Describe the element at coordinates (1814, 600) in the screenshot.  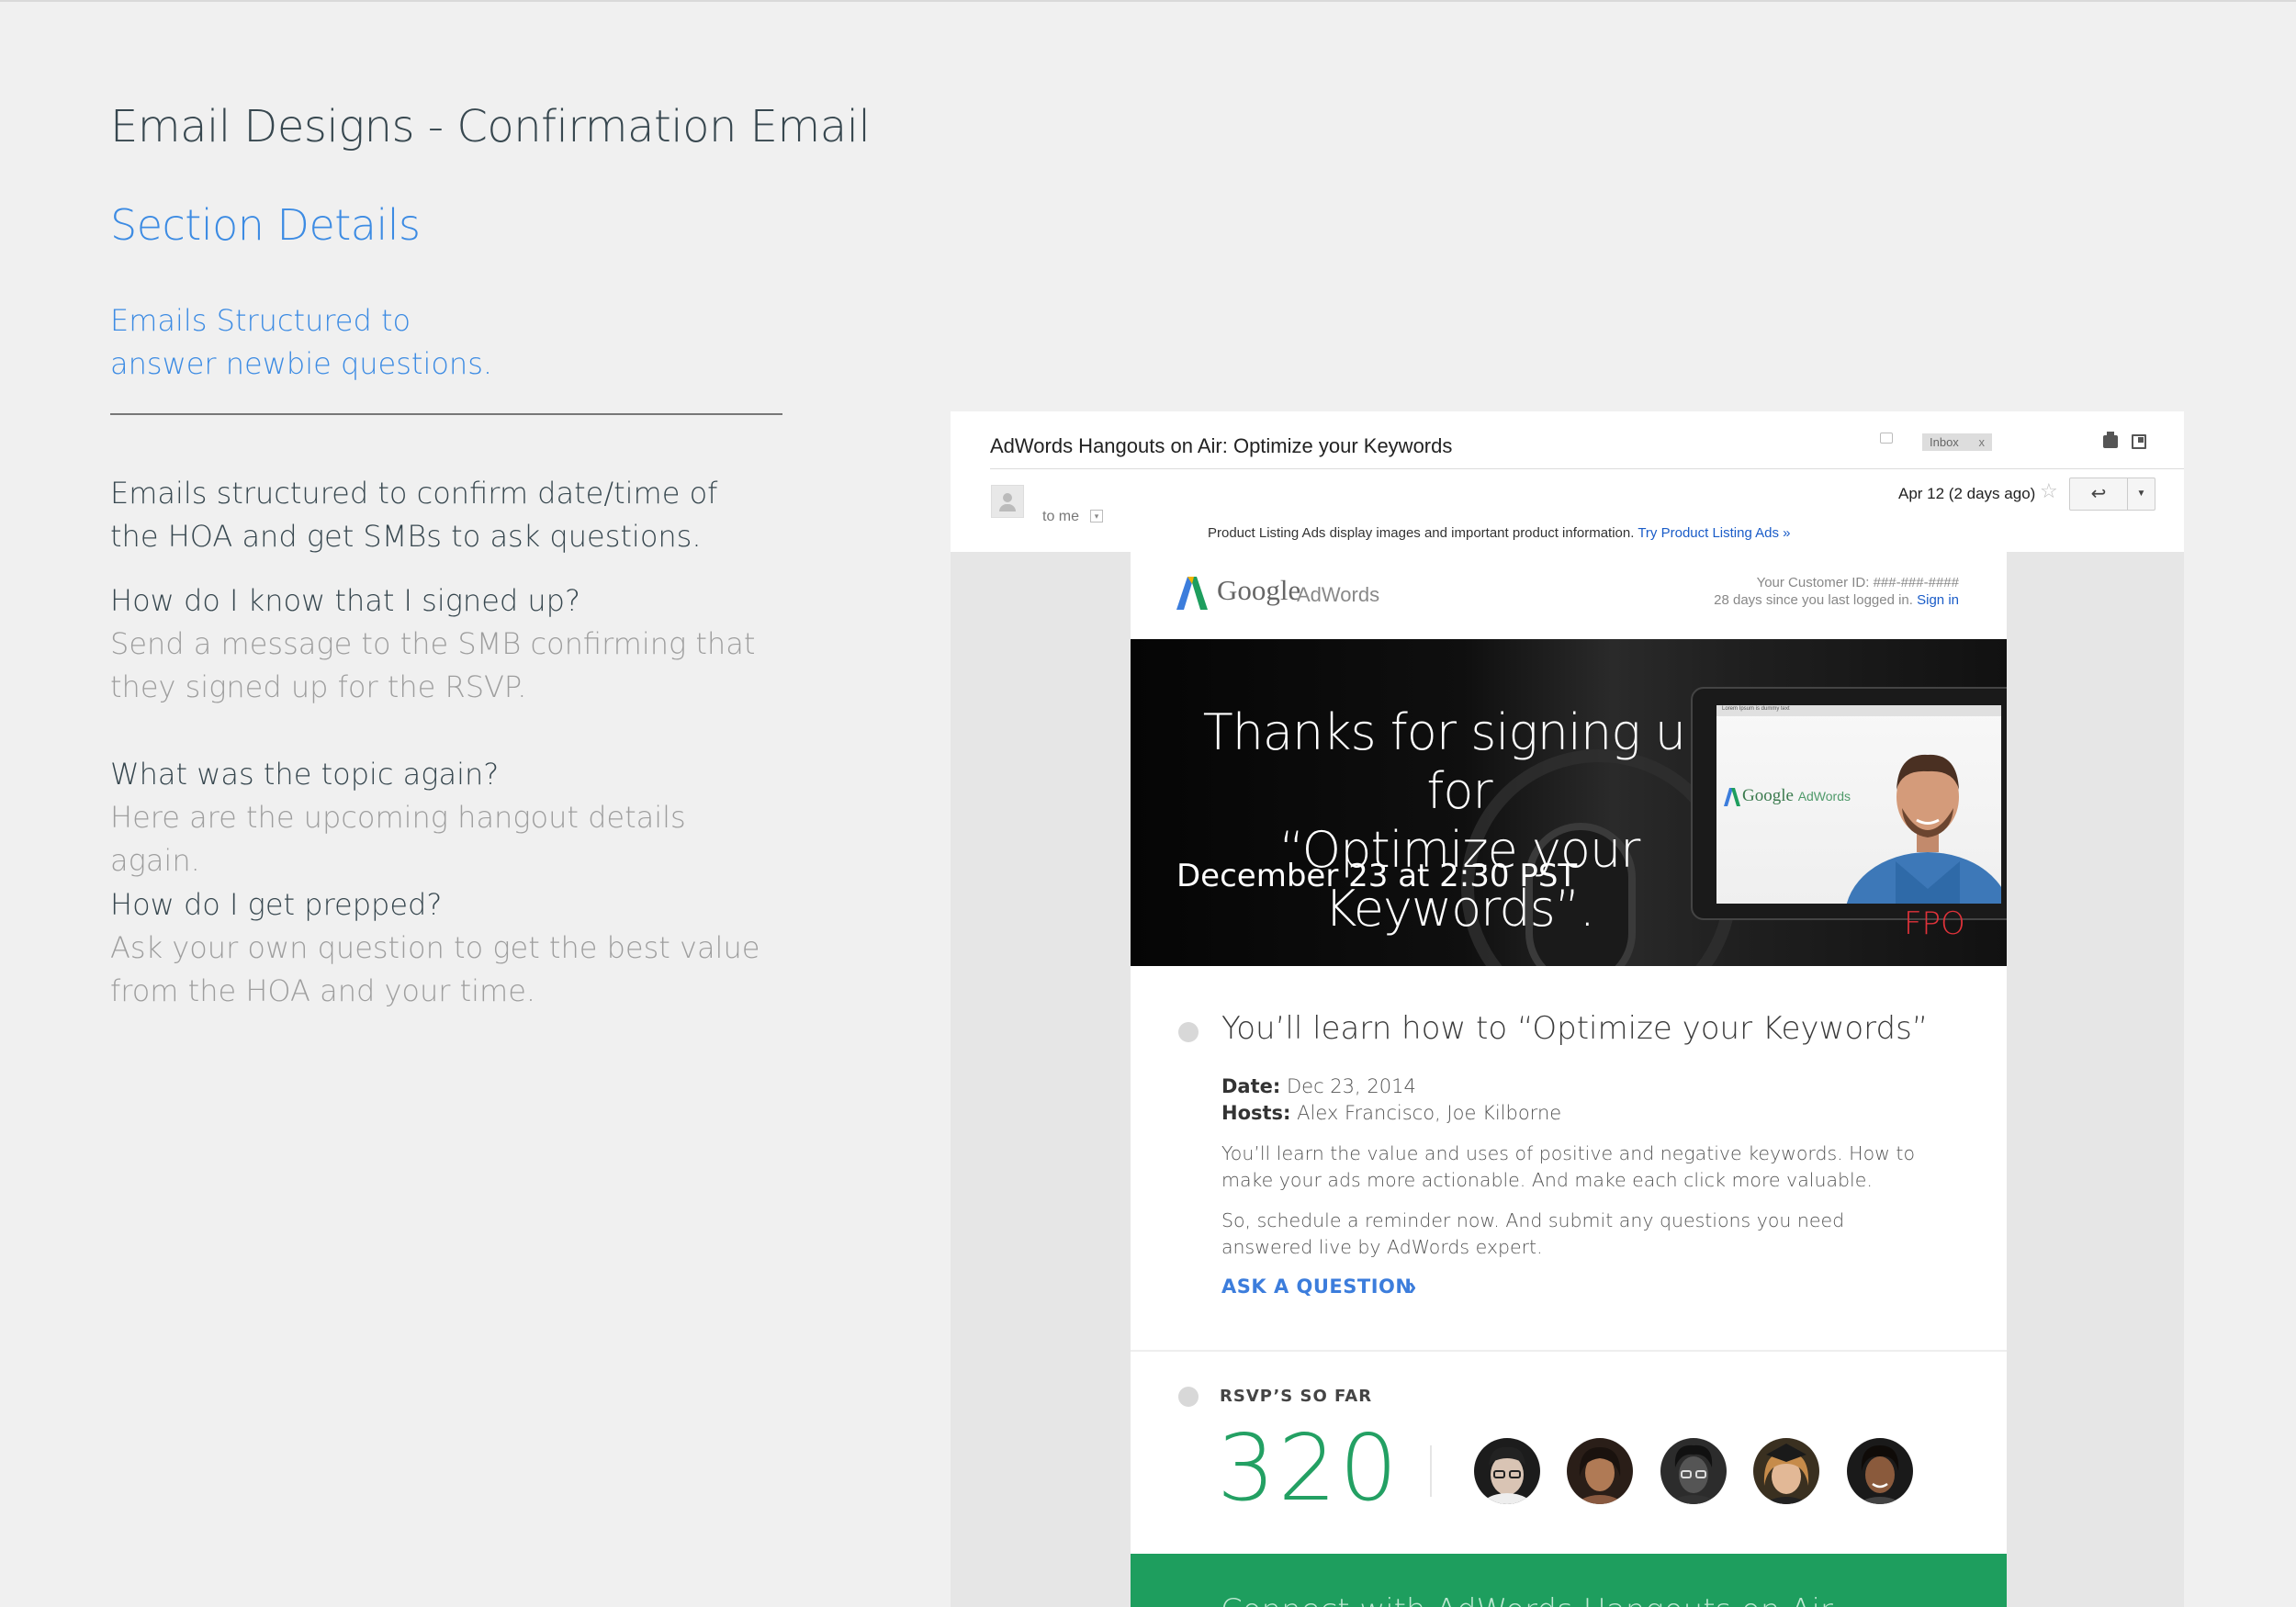
I see `last-login-text: 28 days since you last logged in.` at that location.